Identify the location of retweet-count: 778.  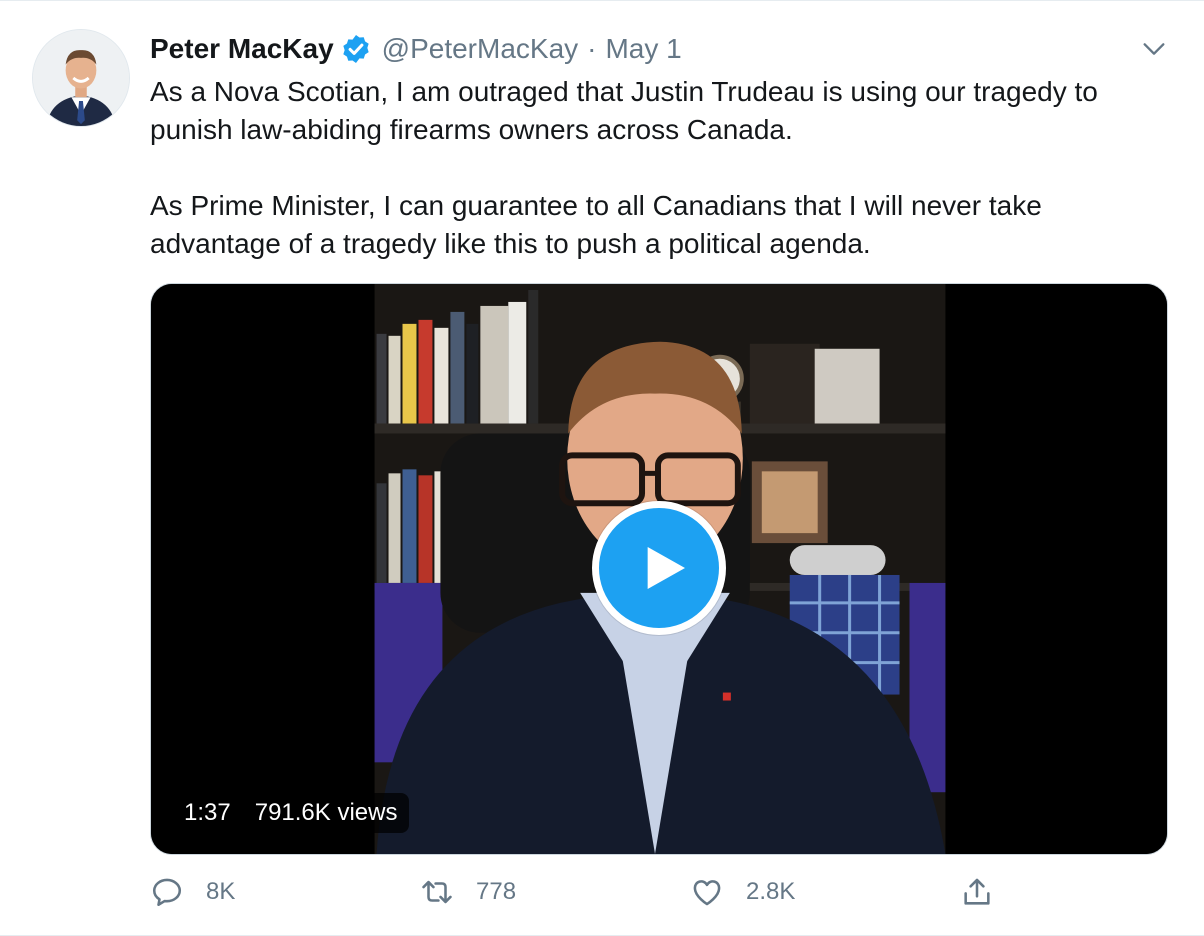
(496, 891).